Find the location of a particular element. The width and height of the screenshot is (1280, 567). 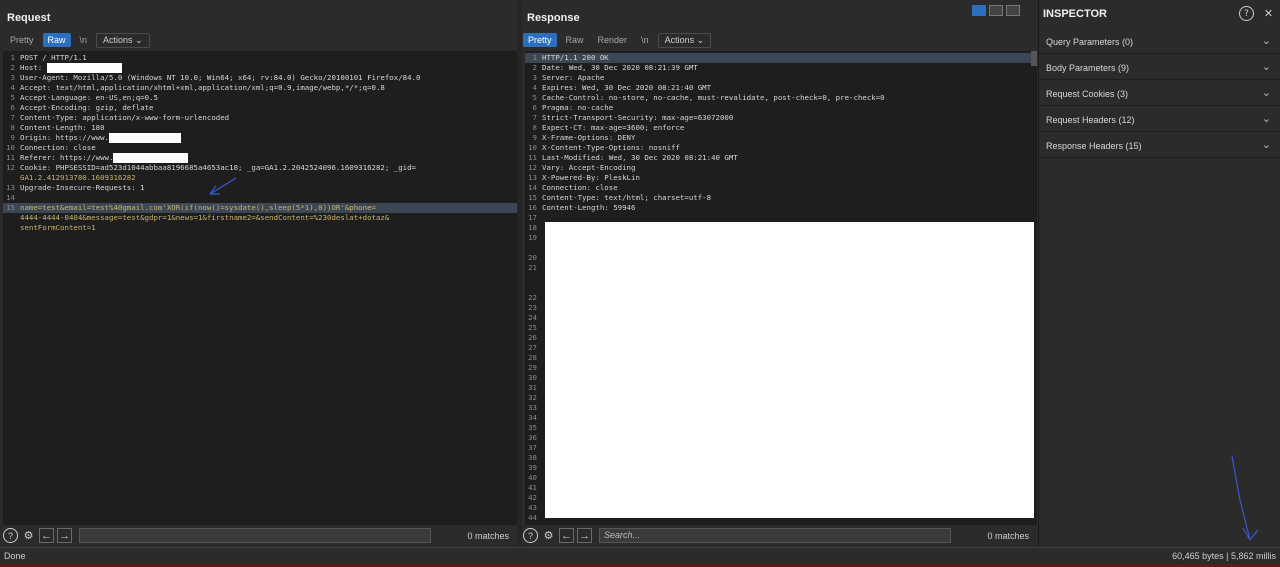

layout-tabs-icon is located at coordinates (1013, 10).